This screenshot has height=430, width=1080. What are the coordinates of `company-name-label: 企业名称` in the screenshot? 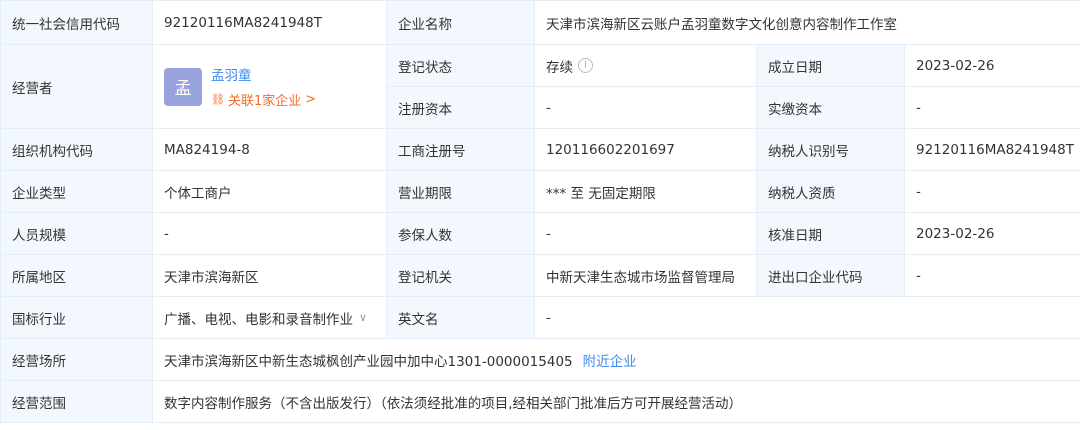 It's located at (461, 23).